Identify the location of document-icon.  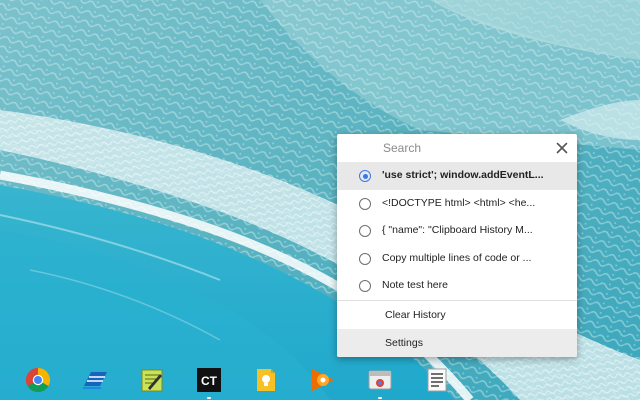
(437, 380).